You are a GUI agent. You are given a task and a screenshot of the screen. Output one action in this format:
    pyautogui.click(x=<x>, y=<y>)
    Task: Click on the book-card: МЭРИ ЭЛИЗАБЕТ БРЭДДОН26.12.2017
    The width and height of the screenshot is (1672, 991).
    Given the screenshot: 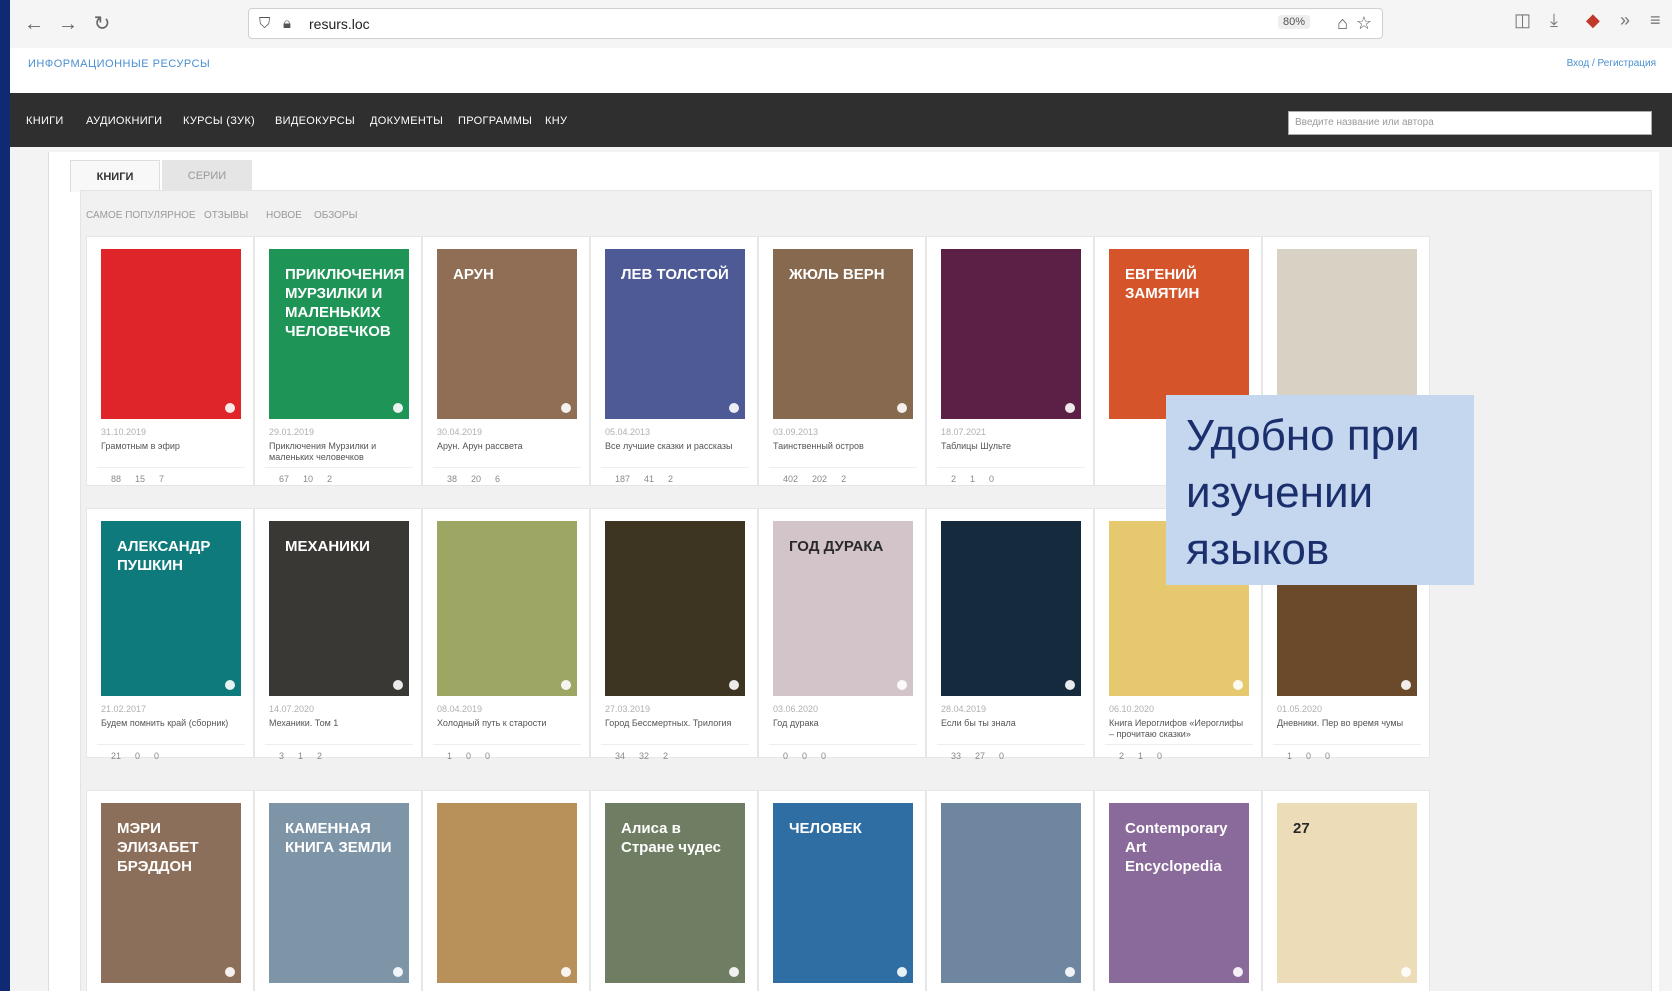 What is the action you would take?
    pyautogui.click(x=170, y=890)
    